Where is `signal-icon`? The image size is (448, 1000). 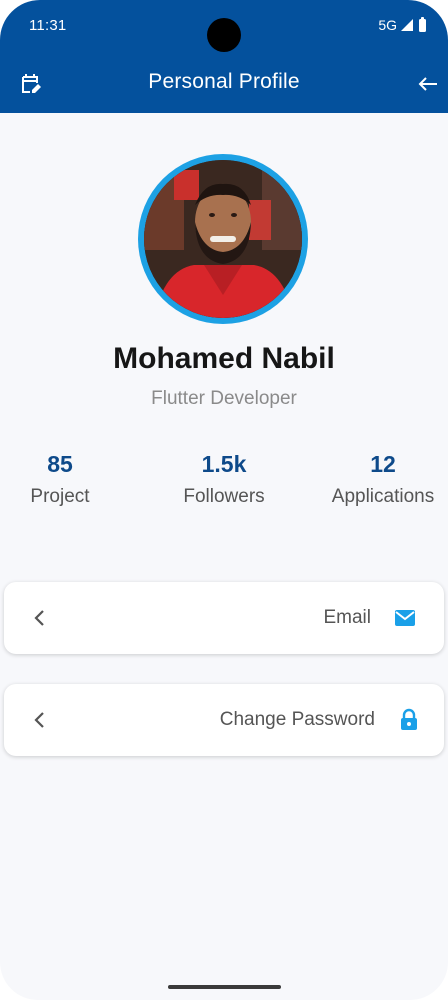
signal-icon is located at coordinates (407, 25).